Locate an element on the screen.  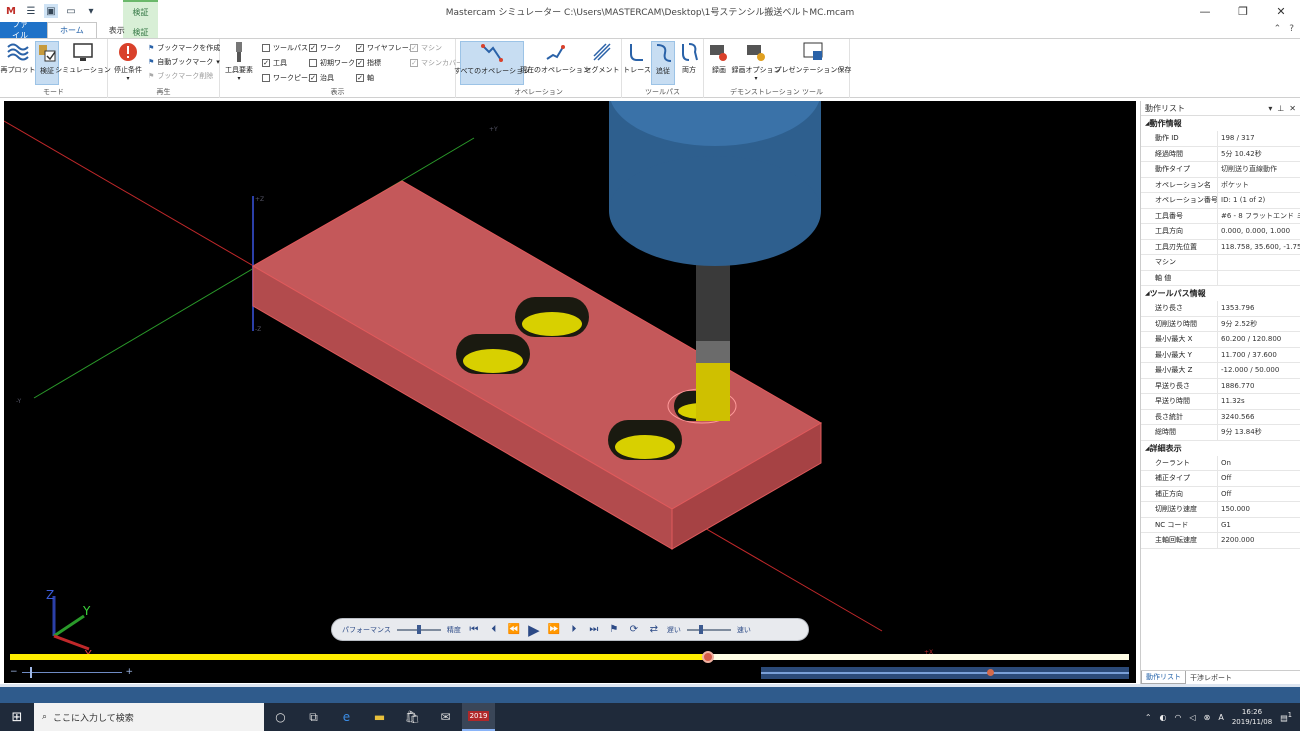
zoom-plus-icon: + is located at coordinates (130, 672).